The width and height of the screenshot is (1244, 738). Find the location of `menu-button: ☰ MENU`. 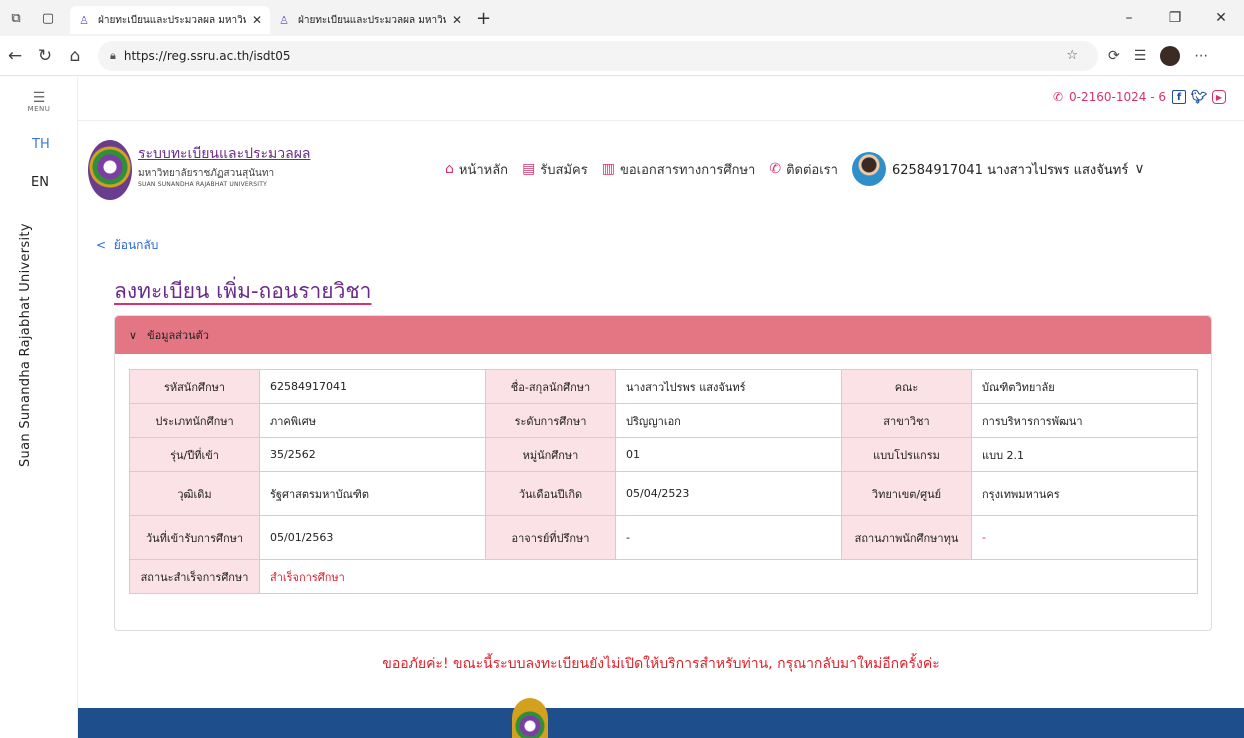

menu-button: ☰ MENU is located at coordinates (39, 102).